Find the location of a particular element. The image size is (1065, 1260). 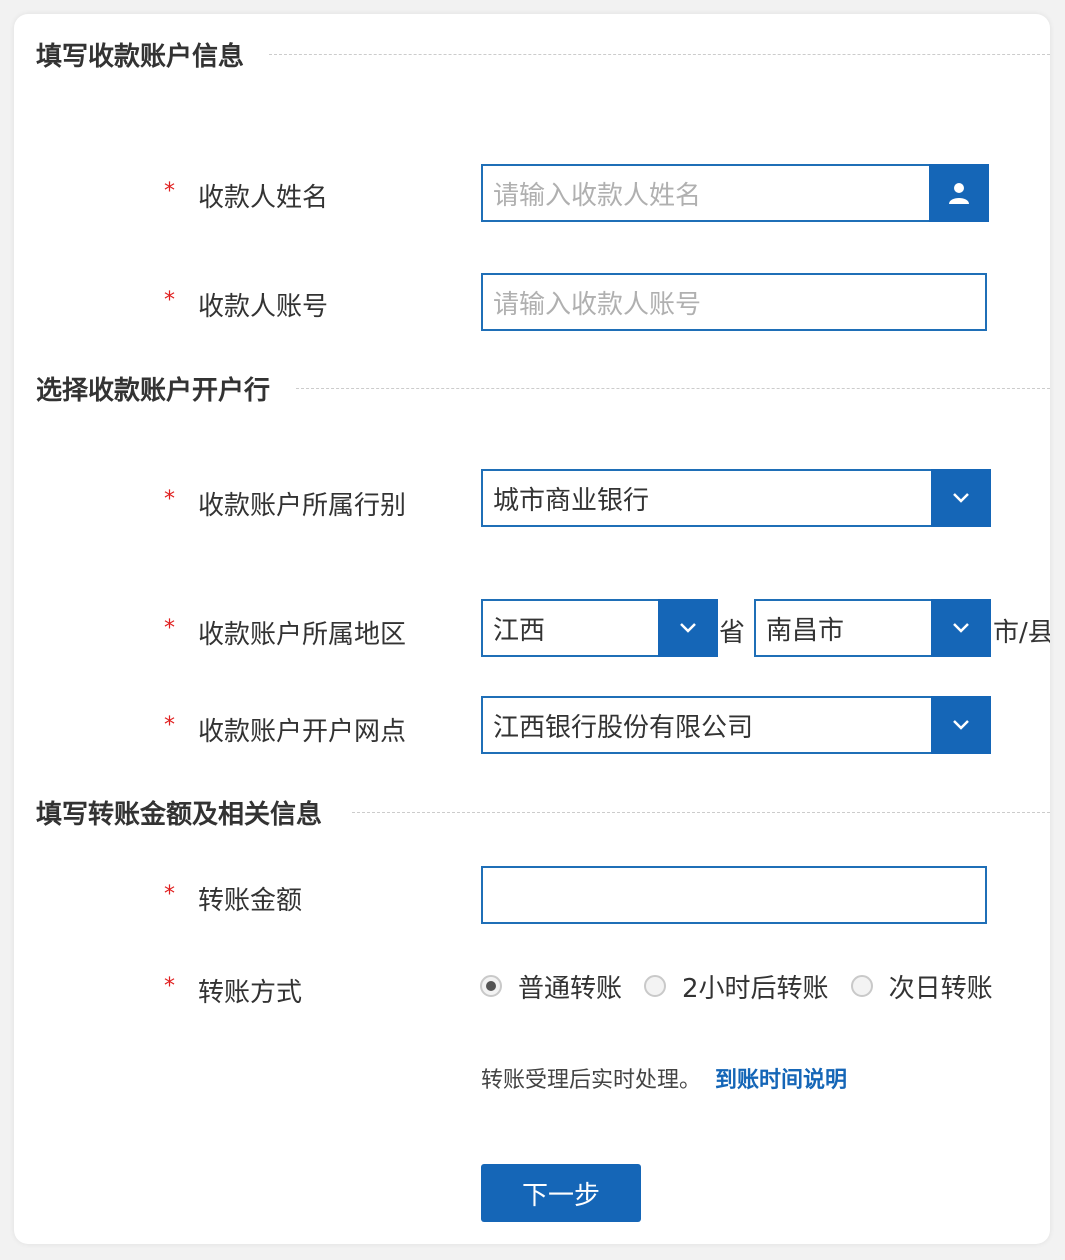

section-title-bank: 选择收款账户开户行 is located at coordinates (153, 390).